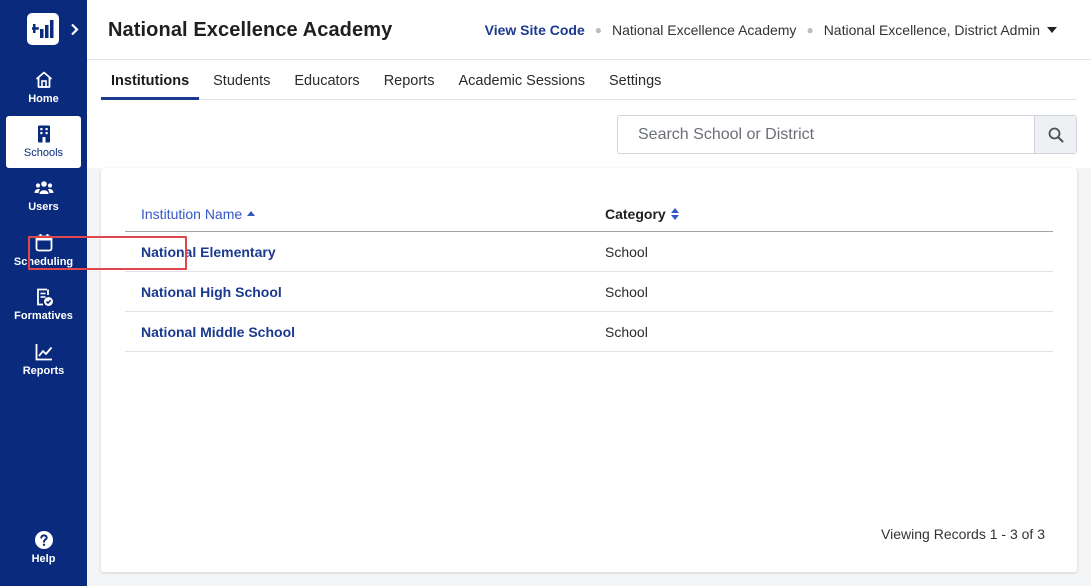 The image size is (1091, 586). Describe the element at coordinates (674, 214) in the screenshot. I see `sort-both-icon` at that location.